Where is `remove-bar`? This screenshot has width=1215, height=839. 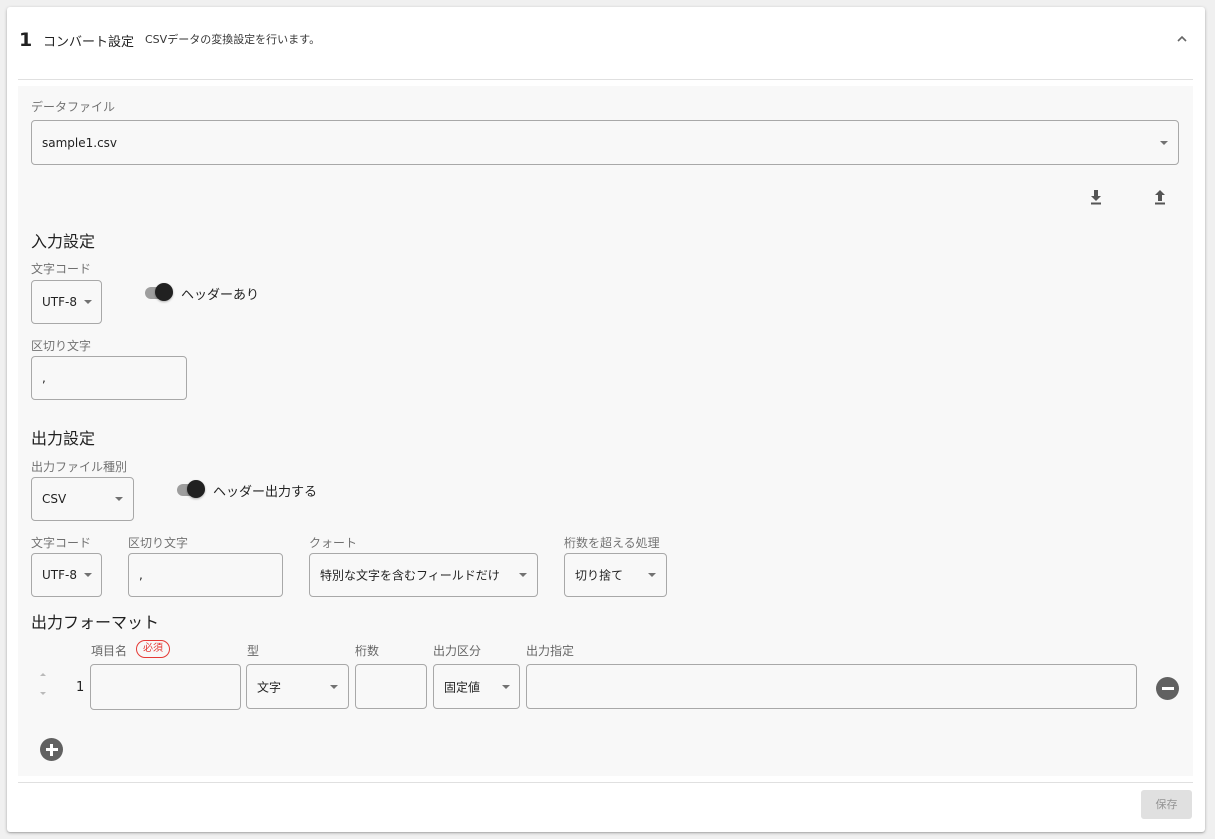 remove-bar is located at coordinates (1167, 688).